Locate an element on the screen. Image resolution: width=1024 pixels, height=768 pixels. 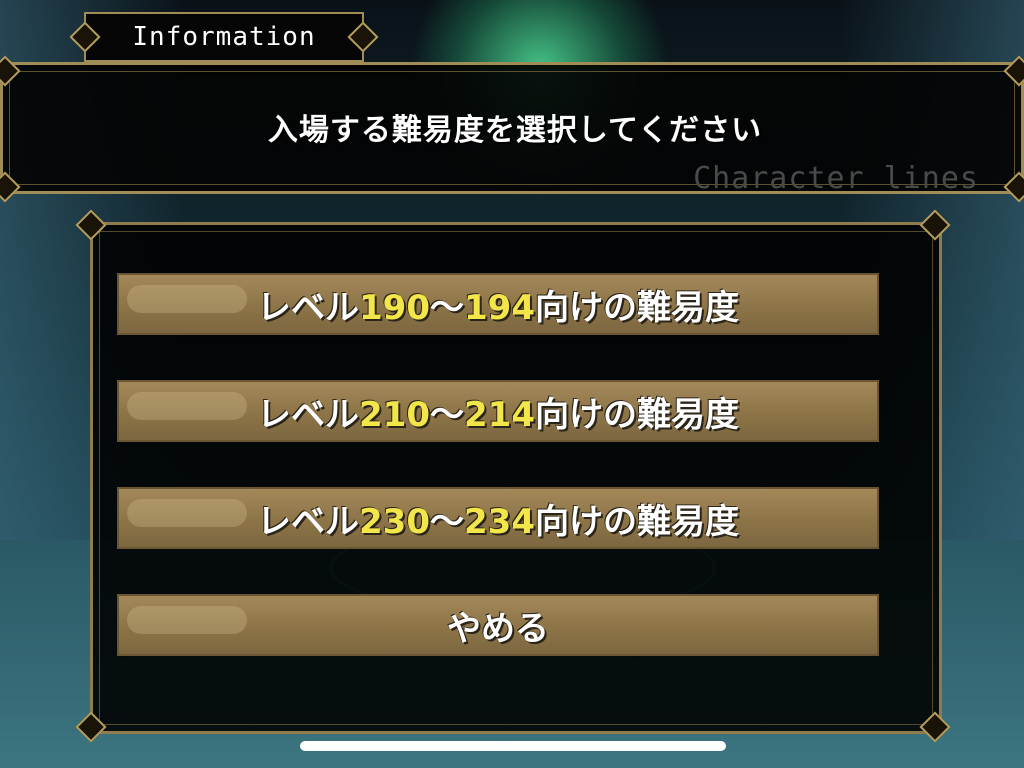
character-lines-watermark: Character lines is located at coordinates (836, 178).